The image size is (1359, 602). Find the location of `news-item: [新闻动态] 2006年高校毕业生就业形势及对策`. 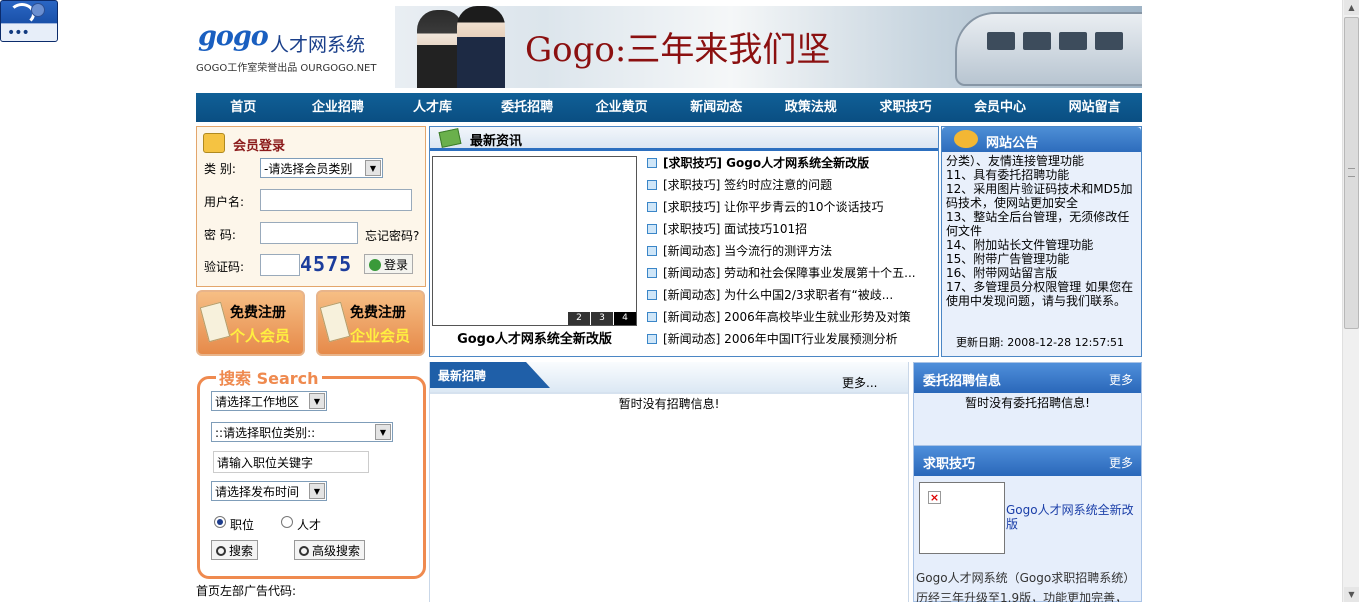

news-item: [新闻动态] 2006年高校毕业生就业形势及对策 is located at coordinates (789, 317).